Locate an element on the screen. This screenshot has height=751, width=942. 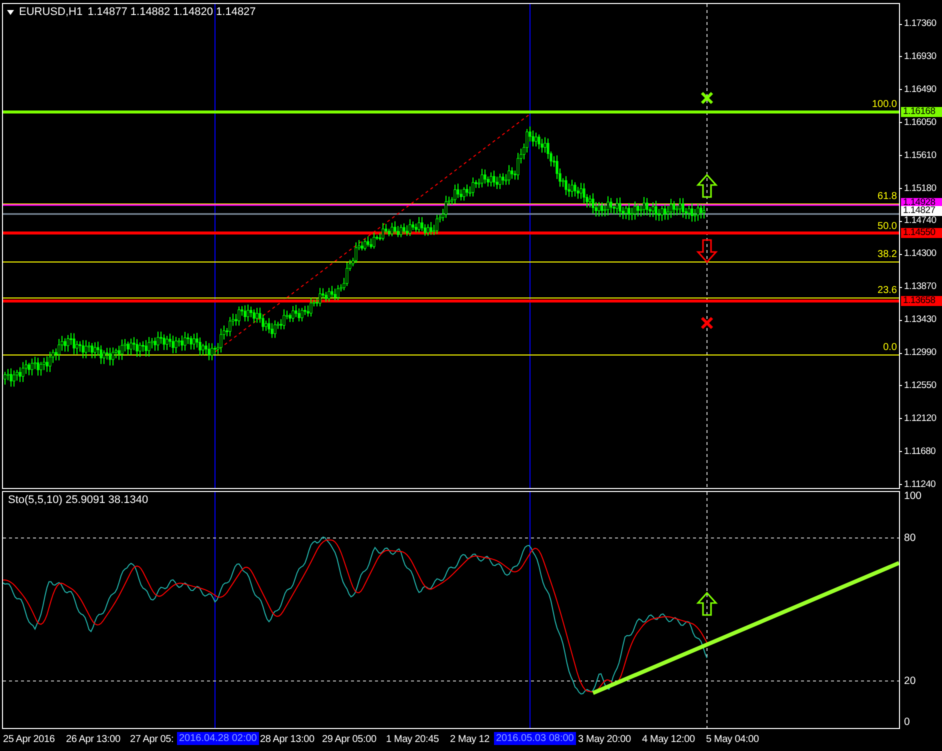
price-axis-label: 1.17360 is located at coordinates (920, 24).